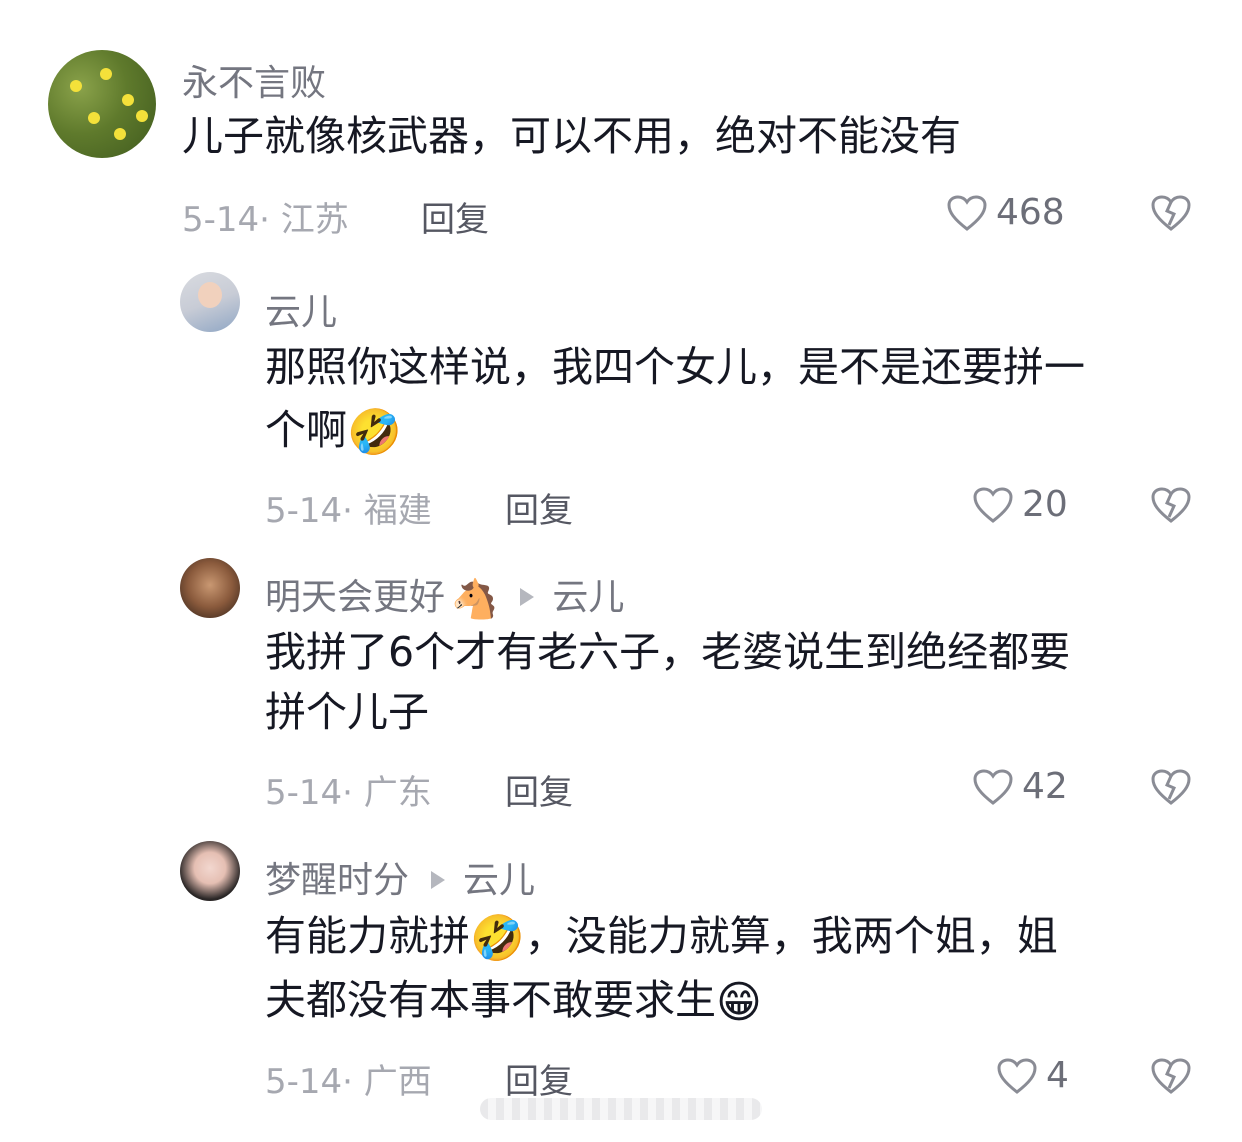  I want to click on comment-text: 我拼了6个才有老六子，老婆说生到绝经都要, so click(668, 652).